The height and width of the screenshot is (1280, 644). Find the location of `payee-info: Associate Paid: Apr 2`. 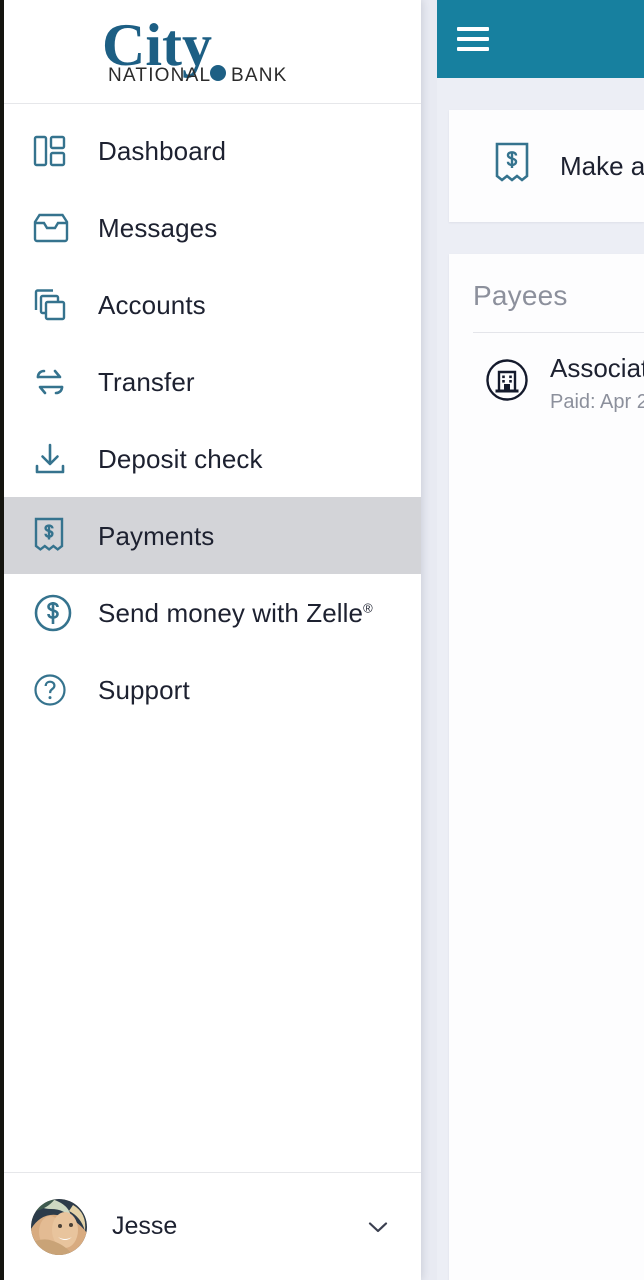

payee-info: Associate Paid: Apr 2 is located at coordinates (597, 383).